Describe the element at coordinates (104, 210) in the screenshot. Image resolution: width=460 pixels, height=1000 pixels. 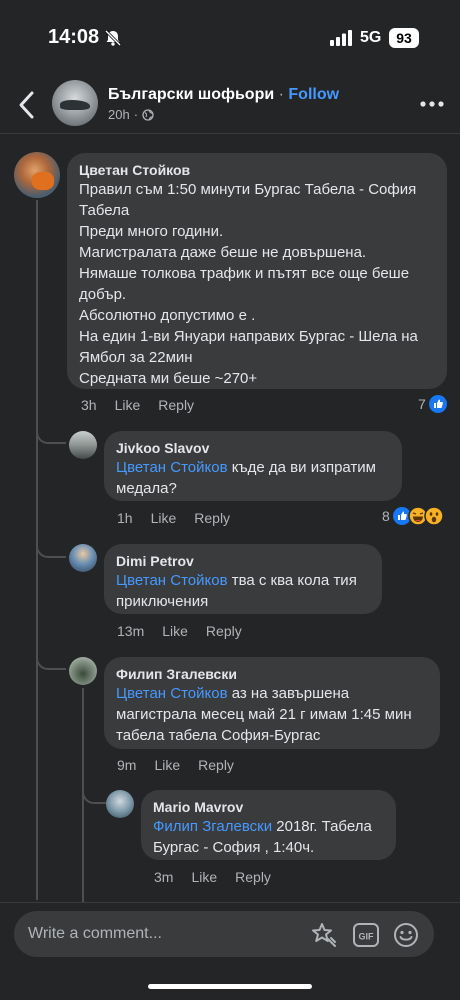
I see `comment-line: Табела` at that location.